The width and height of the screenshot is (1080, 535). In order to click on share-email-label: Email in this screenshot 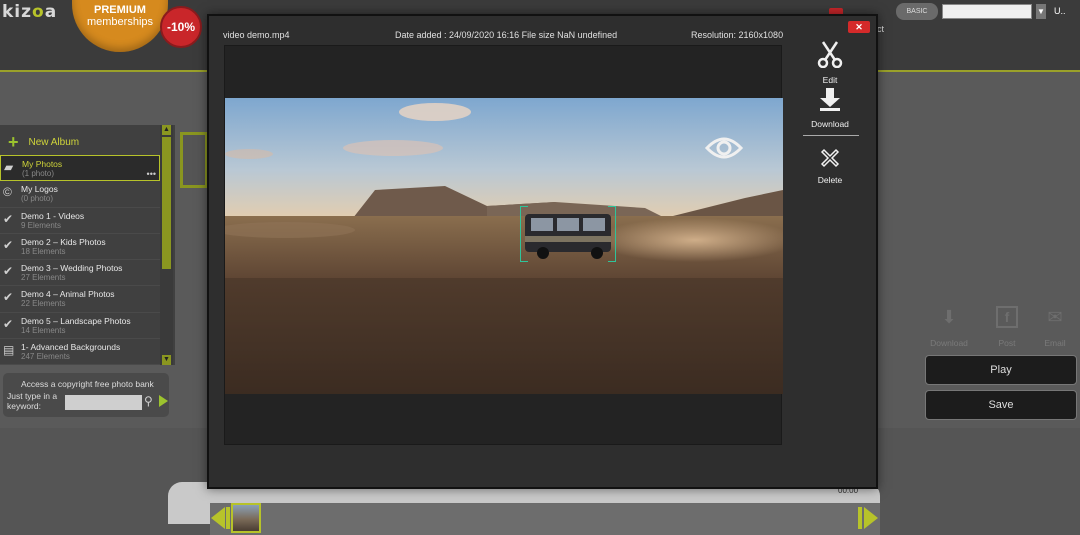, I will do `click(1055, 343)`.